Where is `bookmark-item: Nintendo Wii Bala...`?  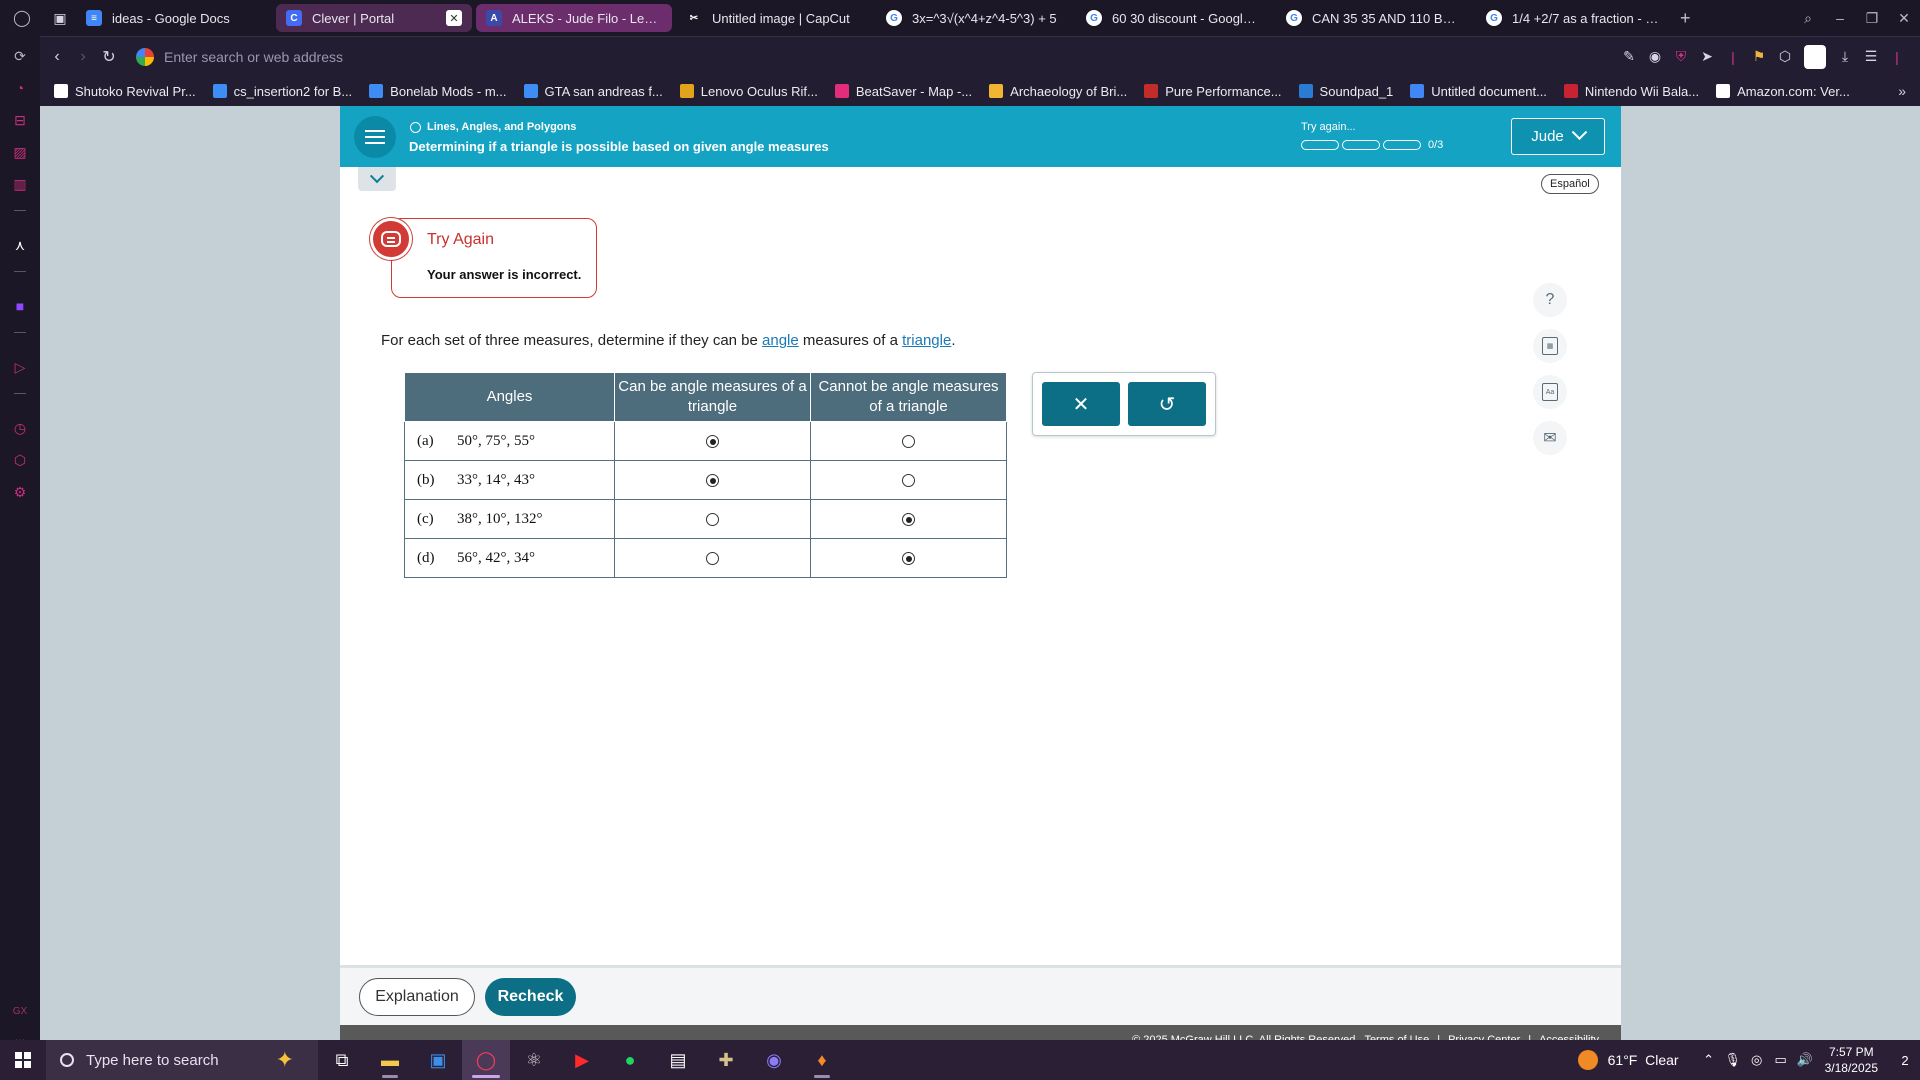 bookmark-item: Nintendo Wii Bala... is located at coordinates (1631, 91).